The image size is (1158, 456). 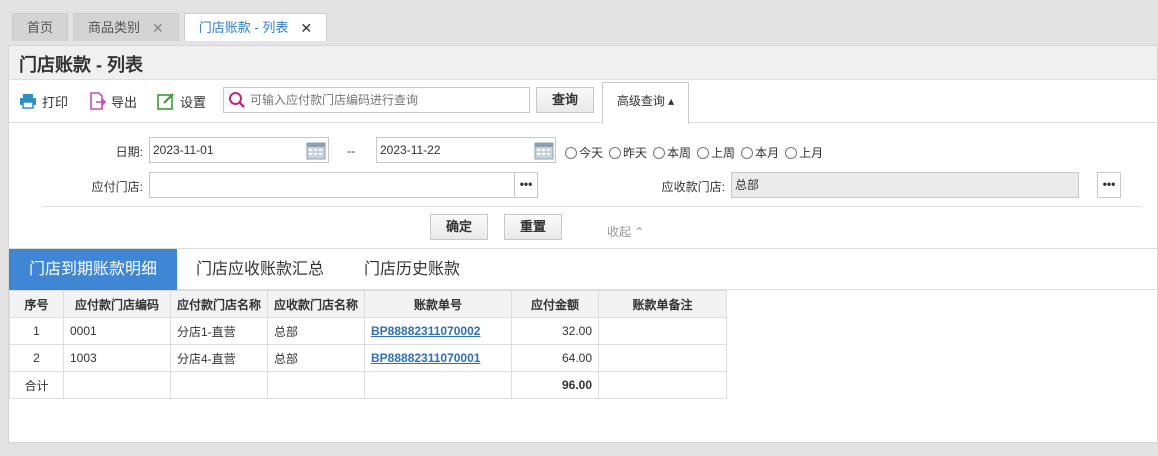 I want to click on table-total-row: 合计 96.00, so click(x=368, y=385).